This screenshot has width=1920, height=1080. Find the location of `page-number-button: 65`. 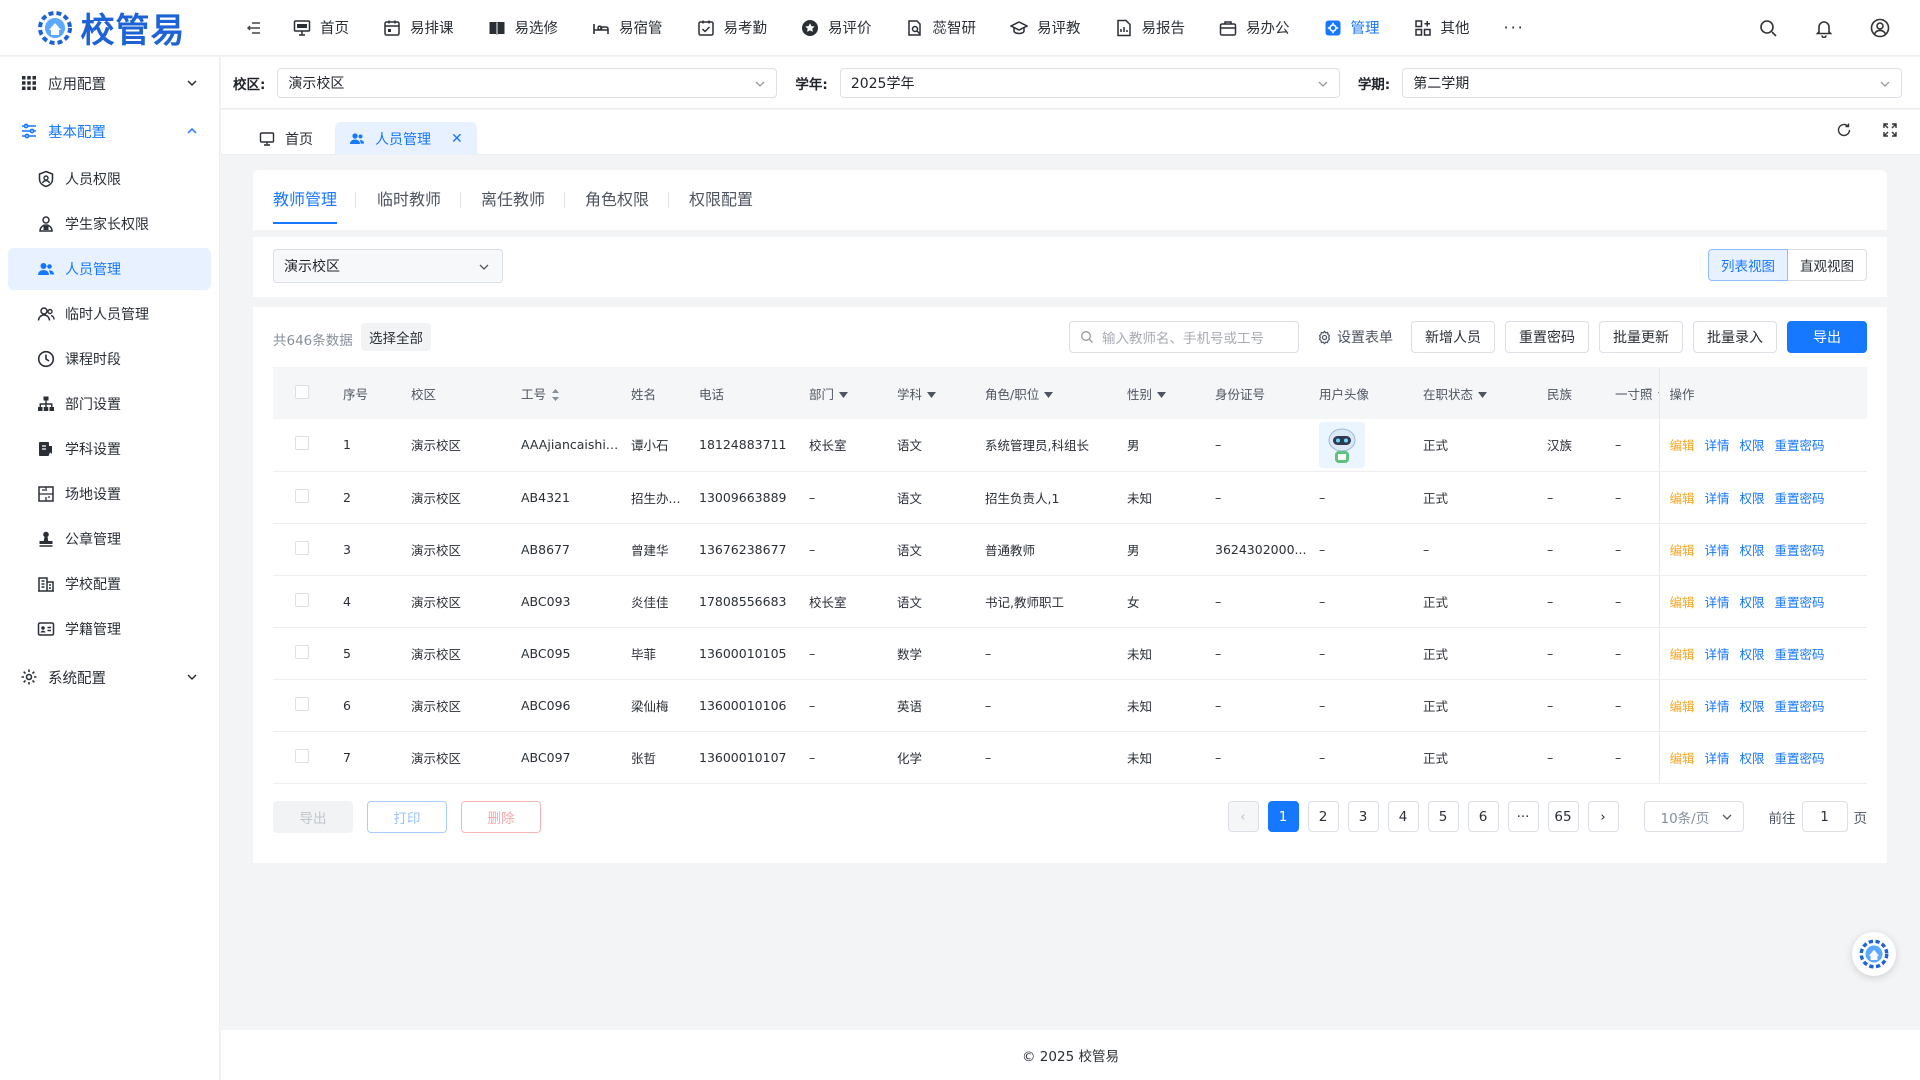

page-number-button: 65 is located at coordinates (1563, 816).